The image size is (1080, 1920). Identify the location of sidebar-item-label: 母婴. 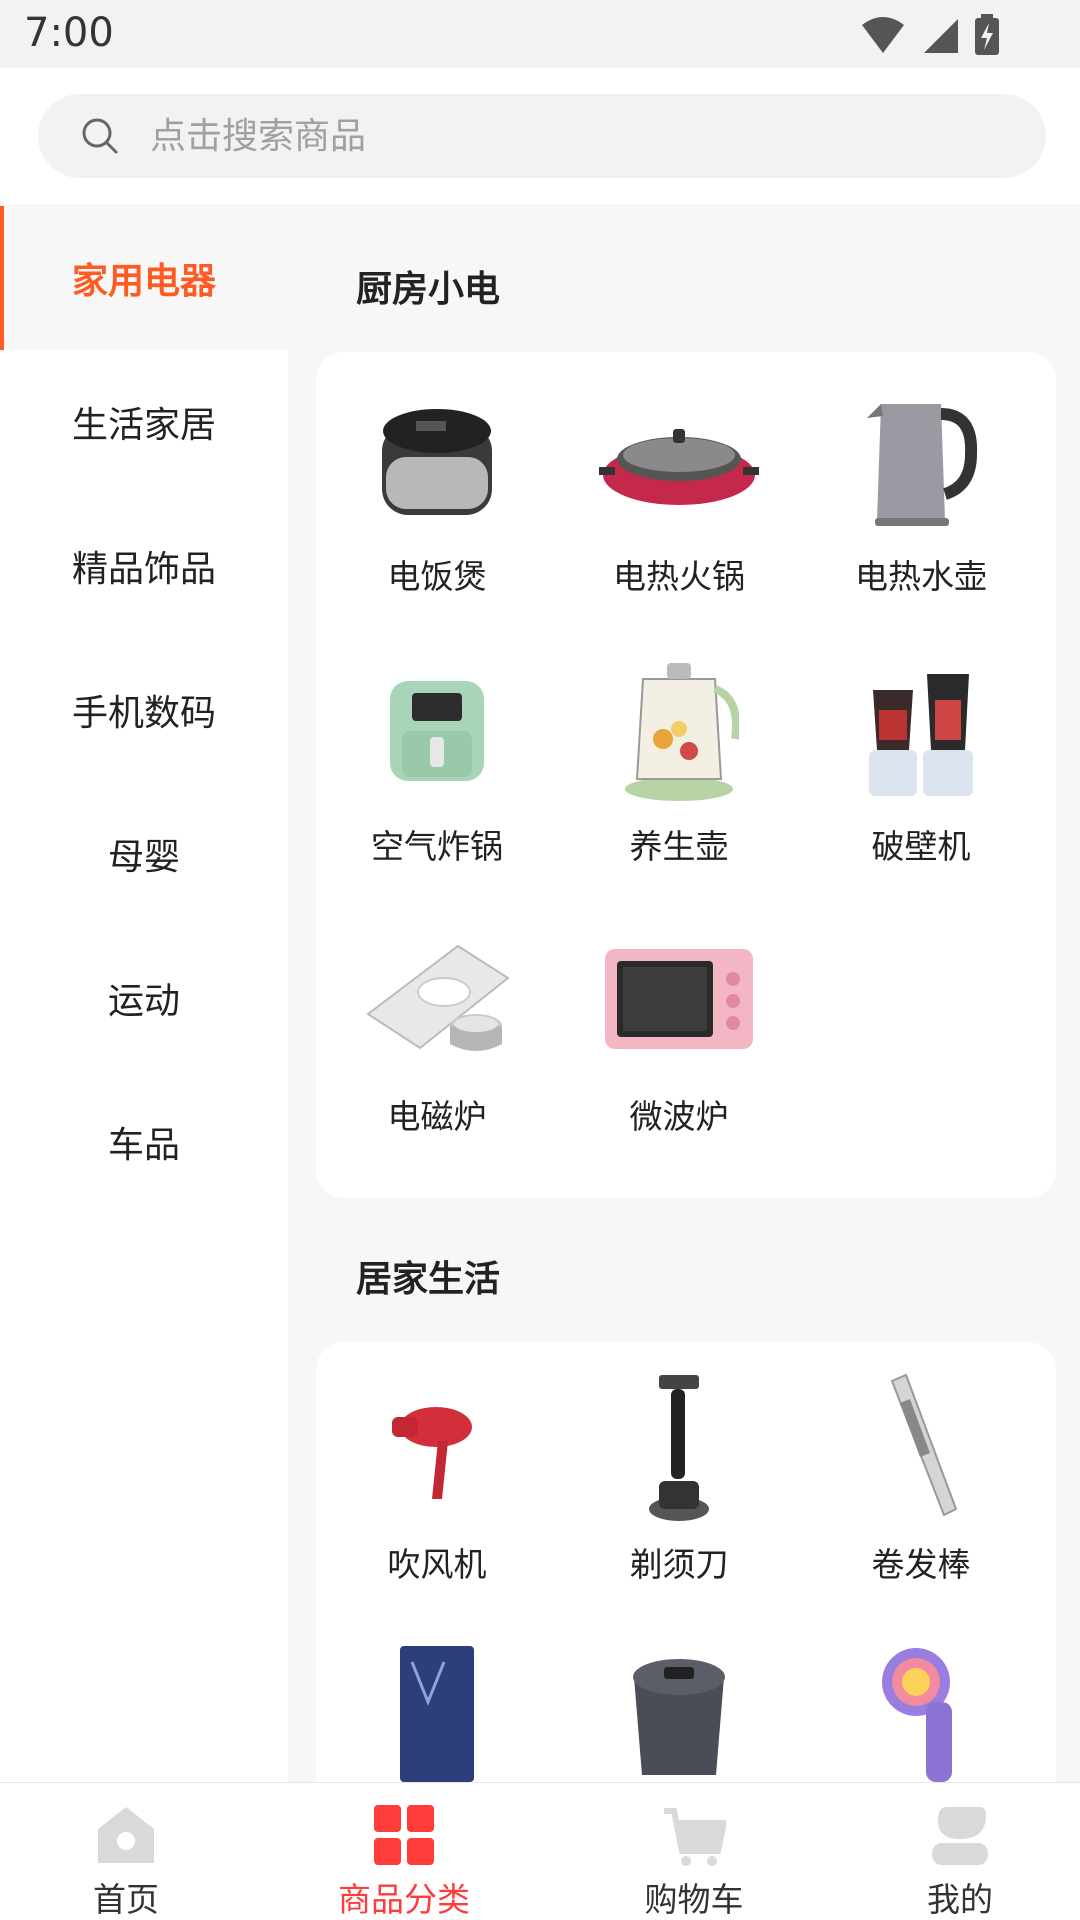
(143, 857).